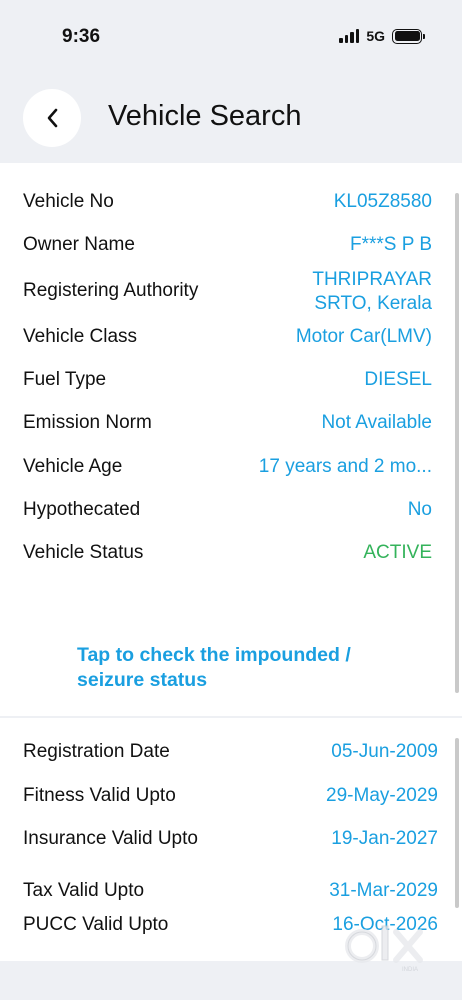  I want to click on detail-label: Vehicle Age, so click(73, 466).